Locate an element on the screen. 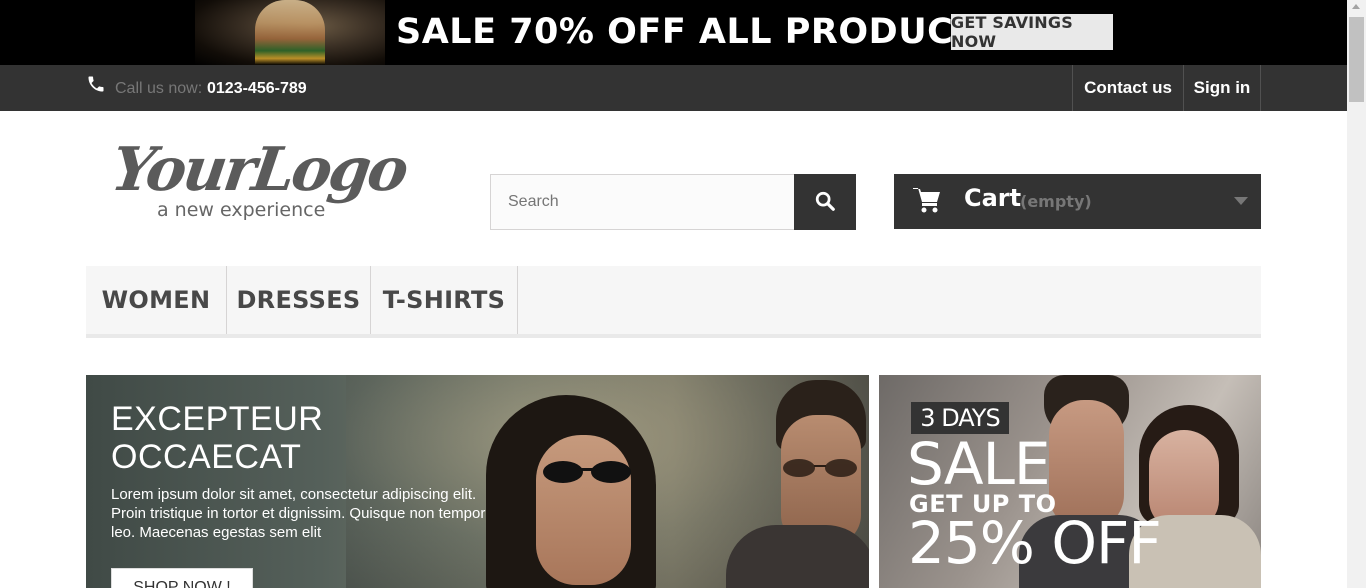  menu-item-dresses: DRESSES is located at coordinates (299, 300).